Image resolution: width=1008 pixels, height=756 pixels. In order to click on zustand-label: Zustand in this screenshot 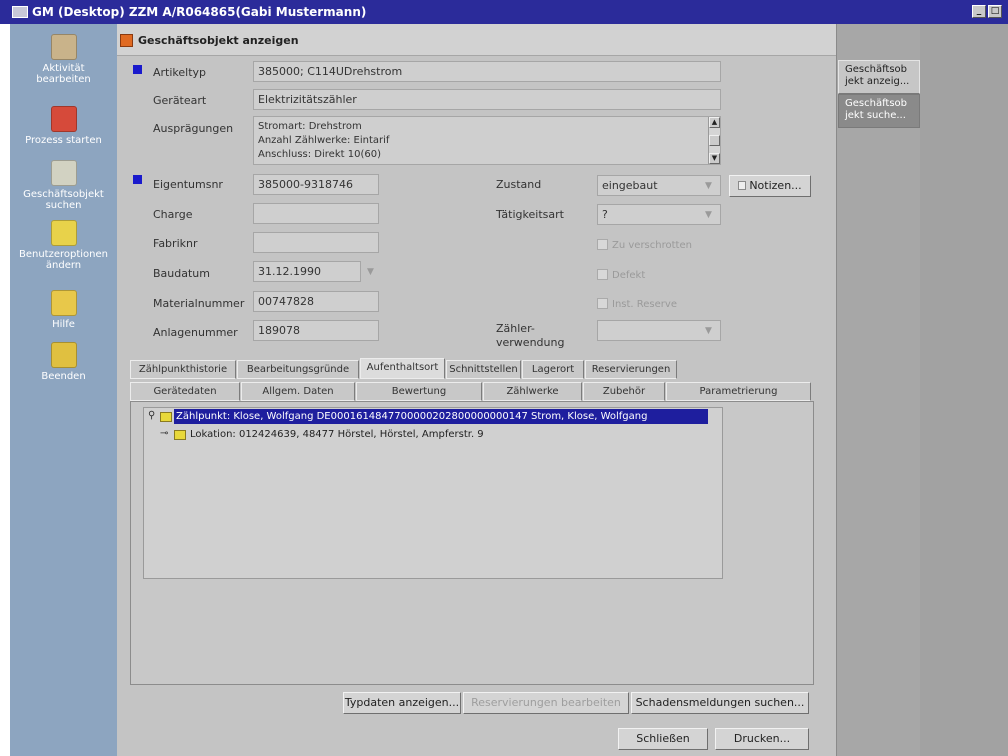, I will do `click(519, 184)`.